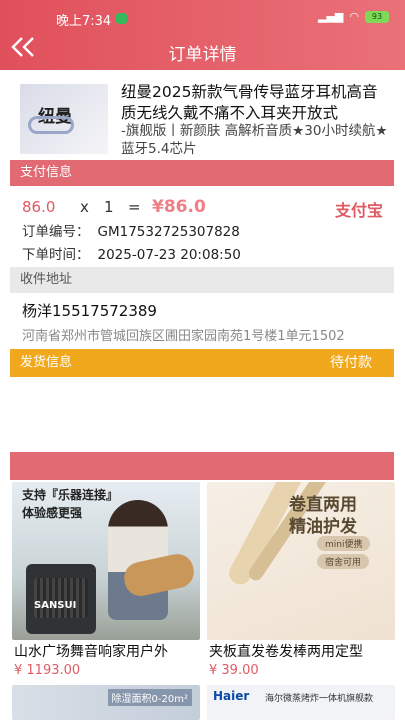 The width and height of the screenshot is (405, 720). I want to click on recommend-card: Haier 海尔微蒸烤炸一体机旗舰款, so click(301, 702).